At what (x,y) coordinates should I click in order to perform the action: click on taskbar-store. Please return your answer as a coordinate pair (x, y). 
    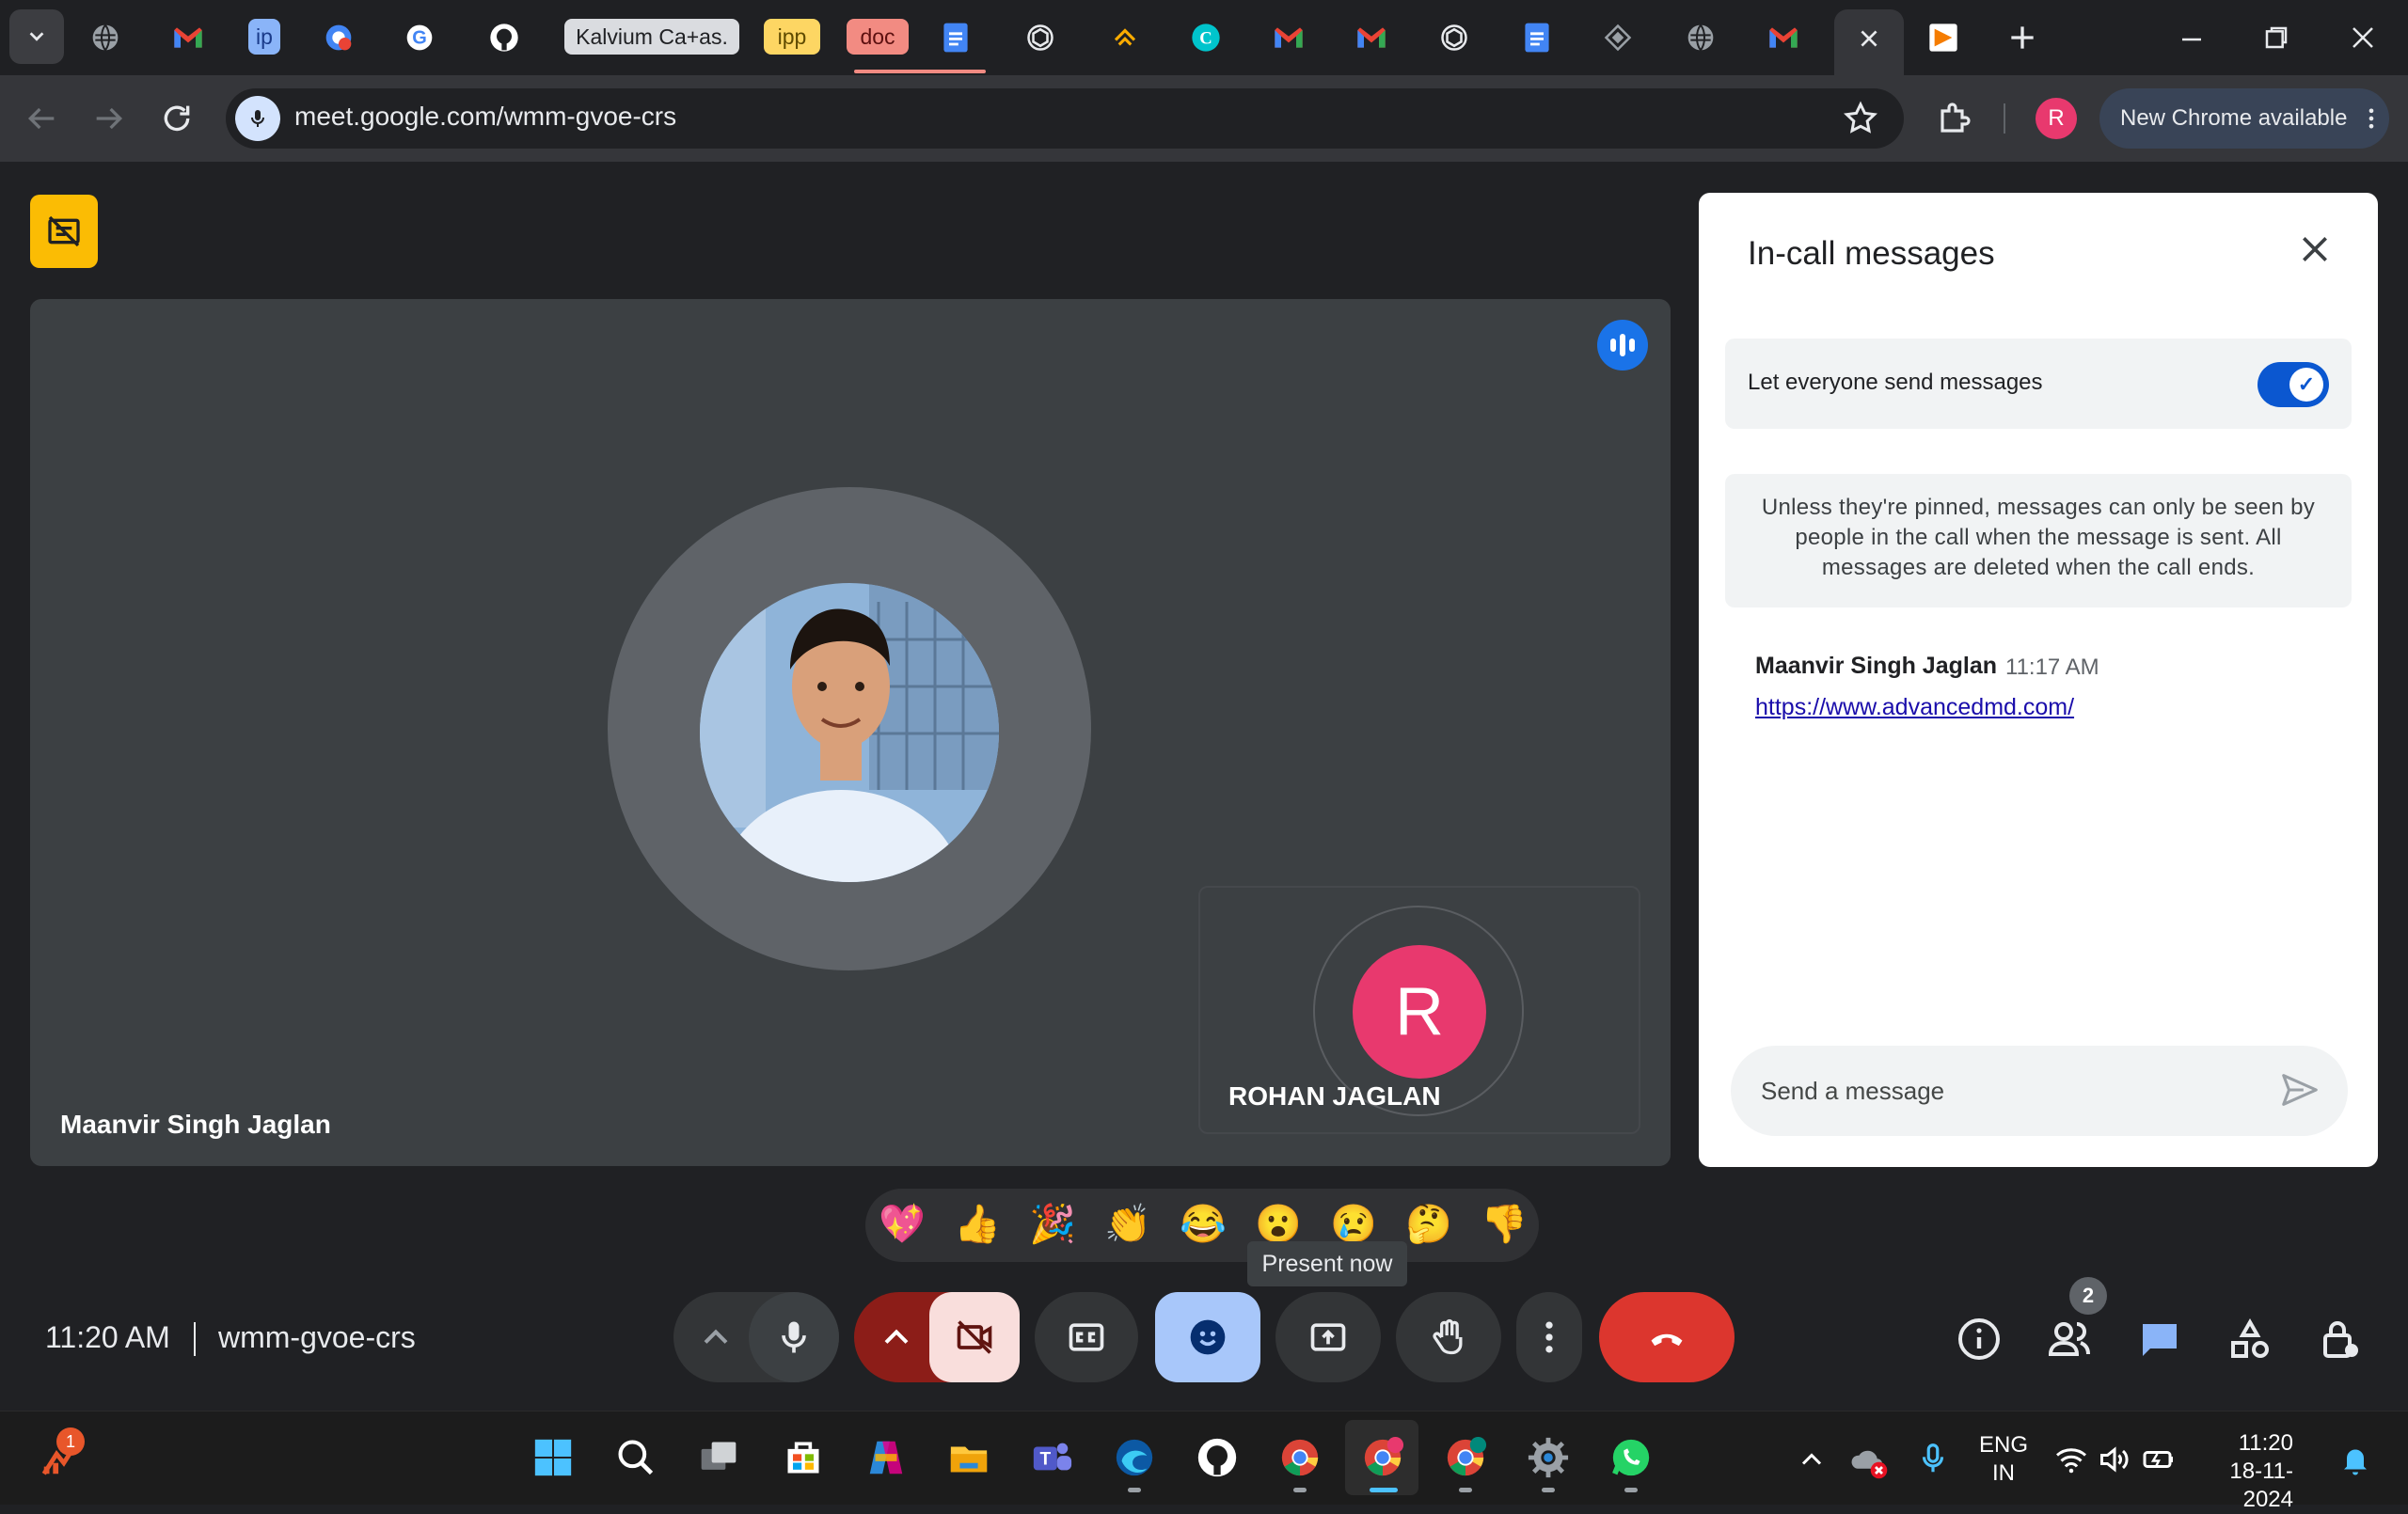
    Looking at the image, I should click on (804, 1458).